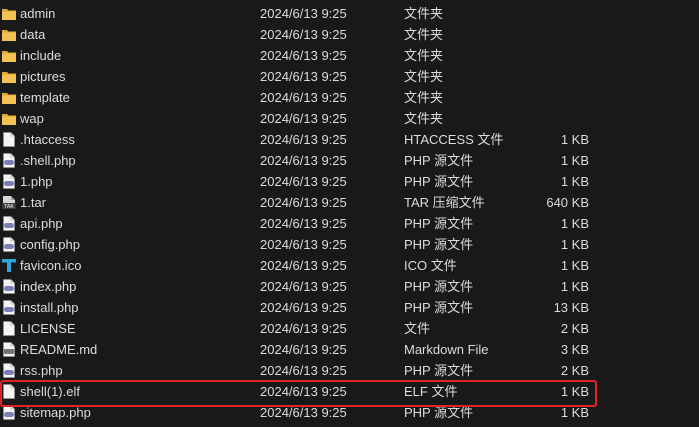 The height and width of the screenshot is (427, 699). Describe the element at coordinates (349, 328) in the screenshot. I see `file-row: LICENSE 2024/6/13 9:25 文件 2 KB` at that location.